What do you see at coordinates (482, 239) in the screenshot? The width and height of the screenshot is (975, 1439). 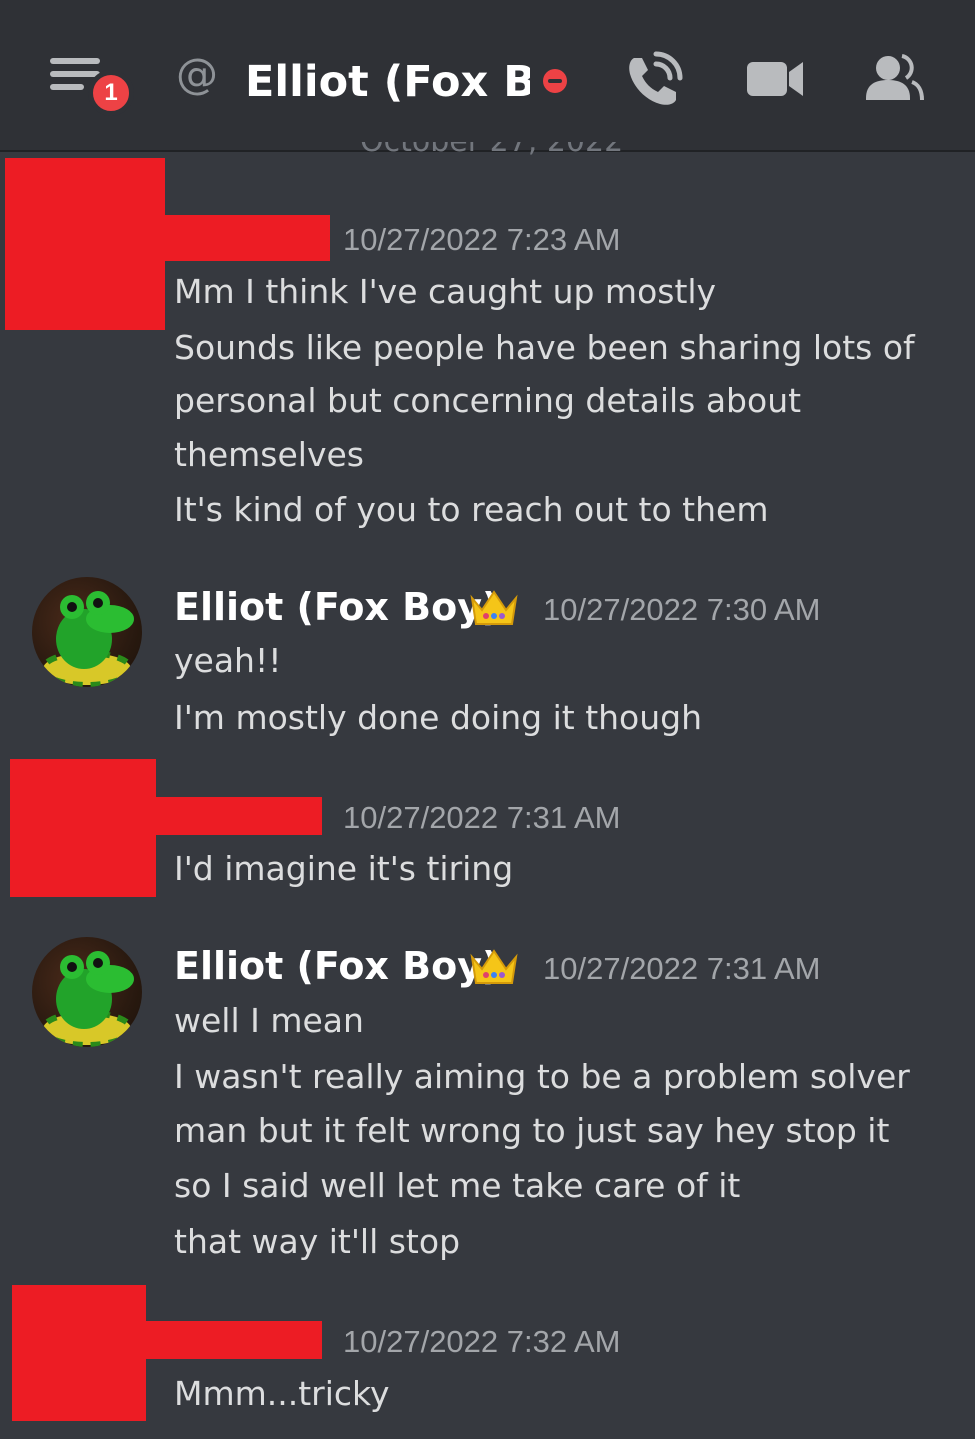 I see `message-timestamp: 10/27/2022 7:23 AM` at bounding box center [482, 239].